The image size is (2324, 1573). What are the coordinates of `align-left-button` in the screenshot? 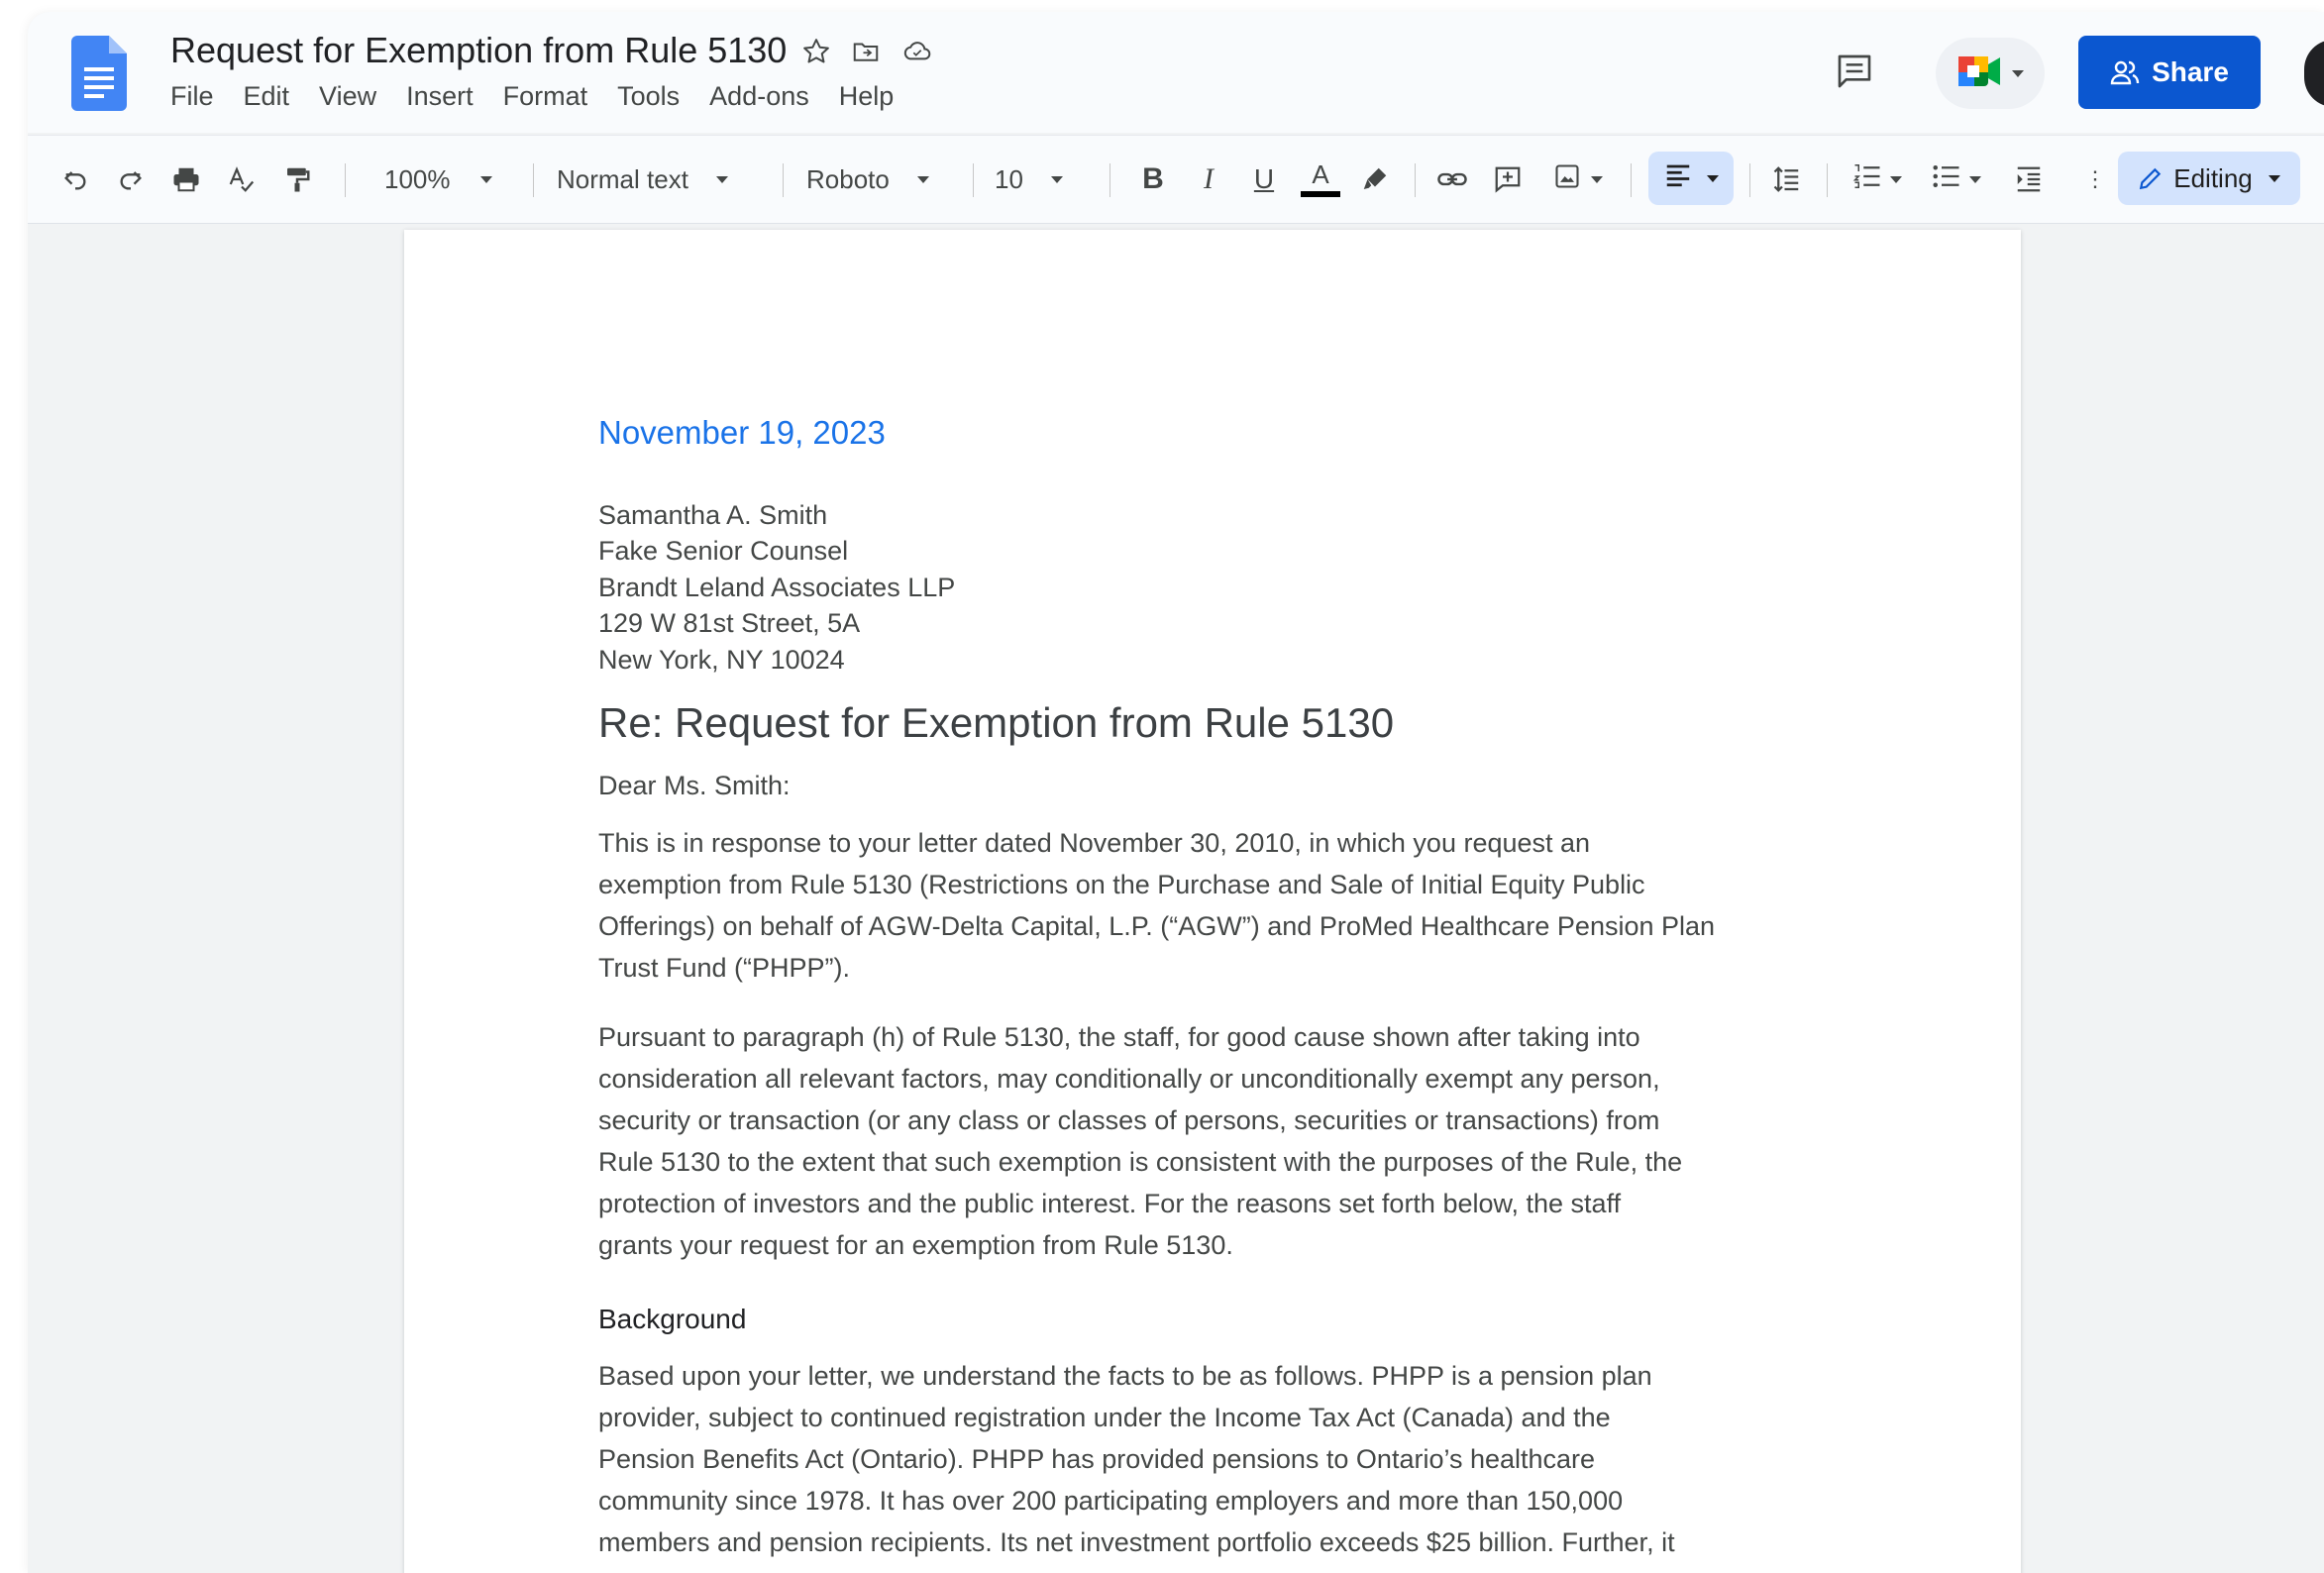 It's located at (1691, 178).